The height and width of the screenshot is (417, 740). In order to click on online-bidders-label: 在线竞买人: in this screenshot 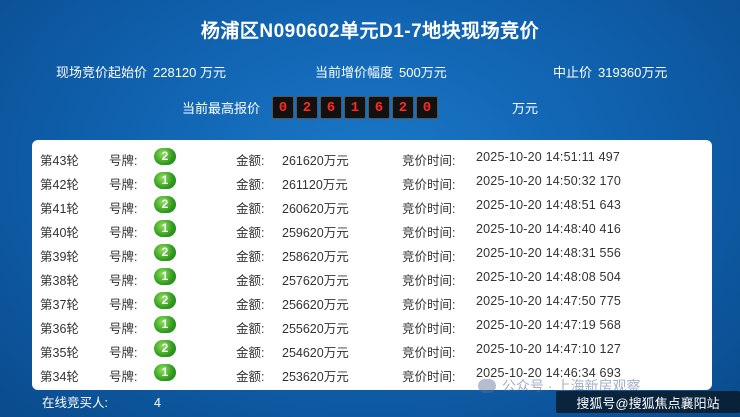, I will do `click(75, 403)`.